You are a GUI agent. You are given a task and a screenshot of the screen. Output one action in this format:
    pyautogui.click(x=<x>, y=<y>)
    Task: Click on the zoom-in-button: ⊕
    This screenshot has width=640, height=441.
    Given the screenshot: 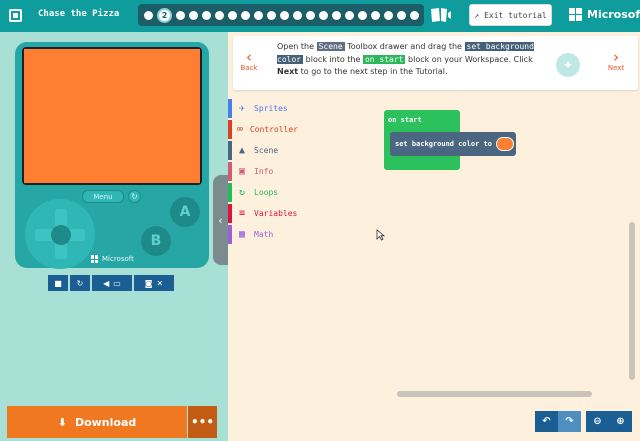 What is the action you would take?
    pyautogui.click(x=620, y=421)
    